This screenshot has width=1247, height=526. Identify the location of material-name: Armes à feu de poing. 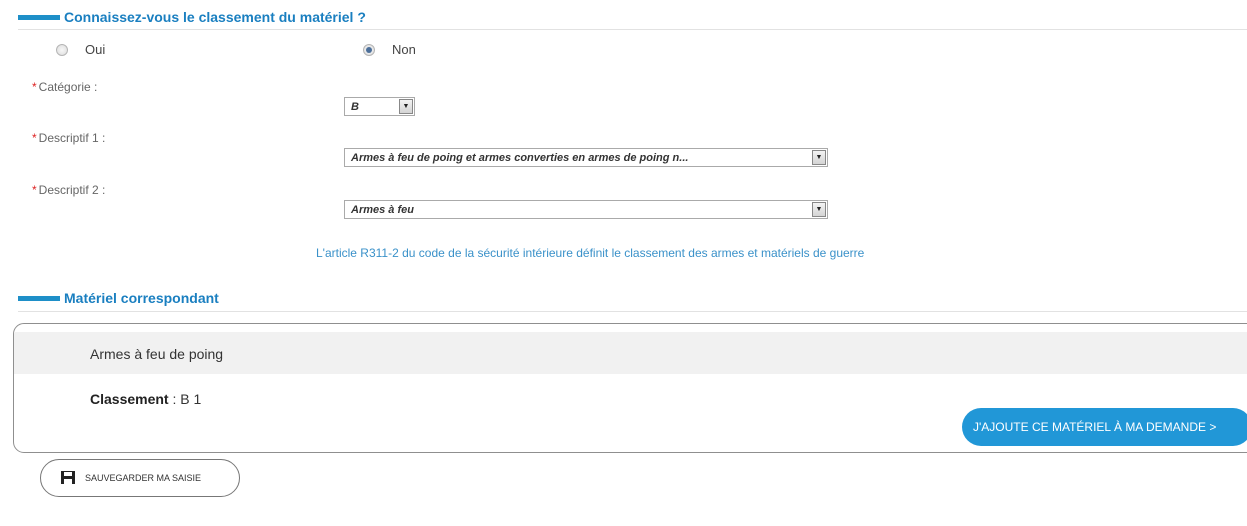
(157, 354).